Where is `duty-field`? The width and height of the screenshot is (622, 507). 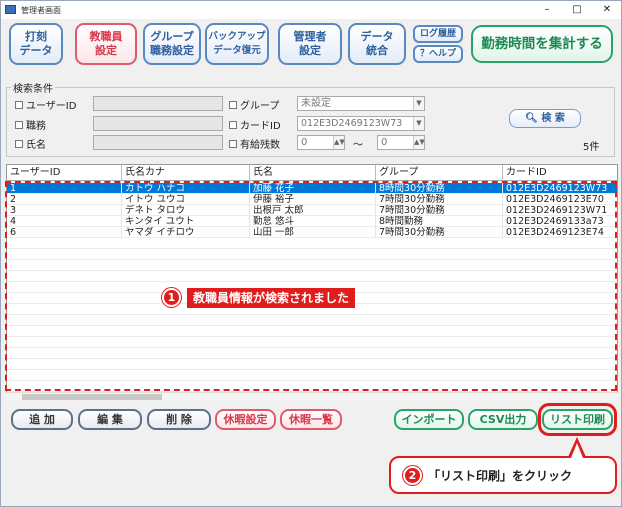
duty-field is located at coordinates (158, 123).